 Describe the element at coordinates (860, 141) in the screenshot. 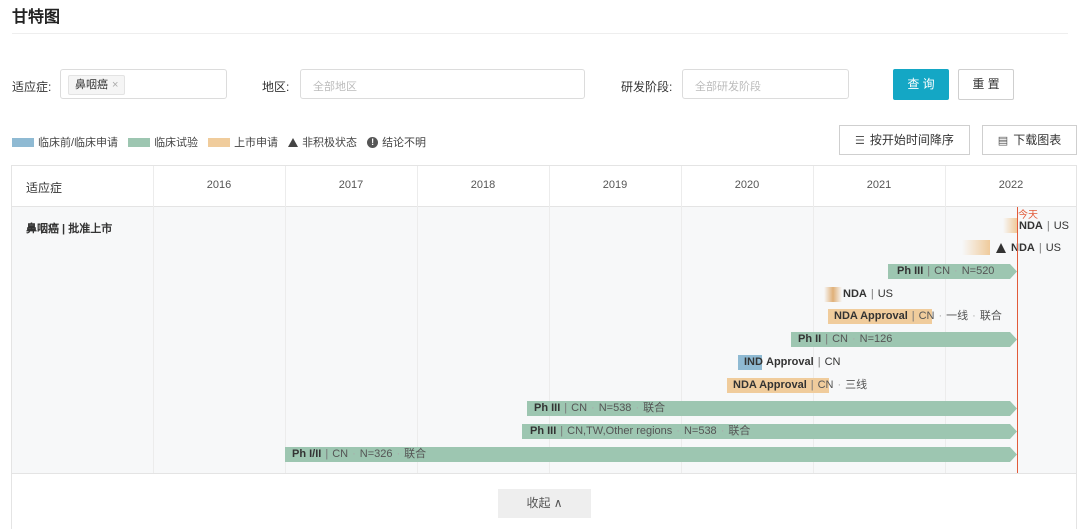

I see `sort-icon: ☰` at that location.